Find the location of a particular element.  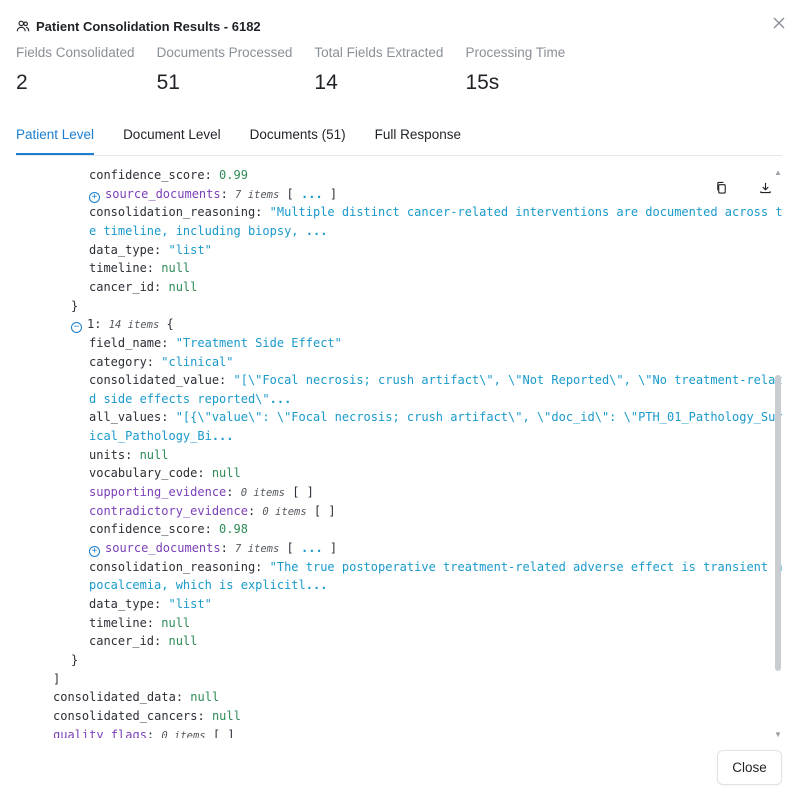

stat-documents-processed: Documents Processed 51 is located at coordinates (224, 69).